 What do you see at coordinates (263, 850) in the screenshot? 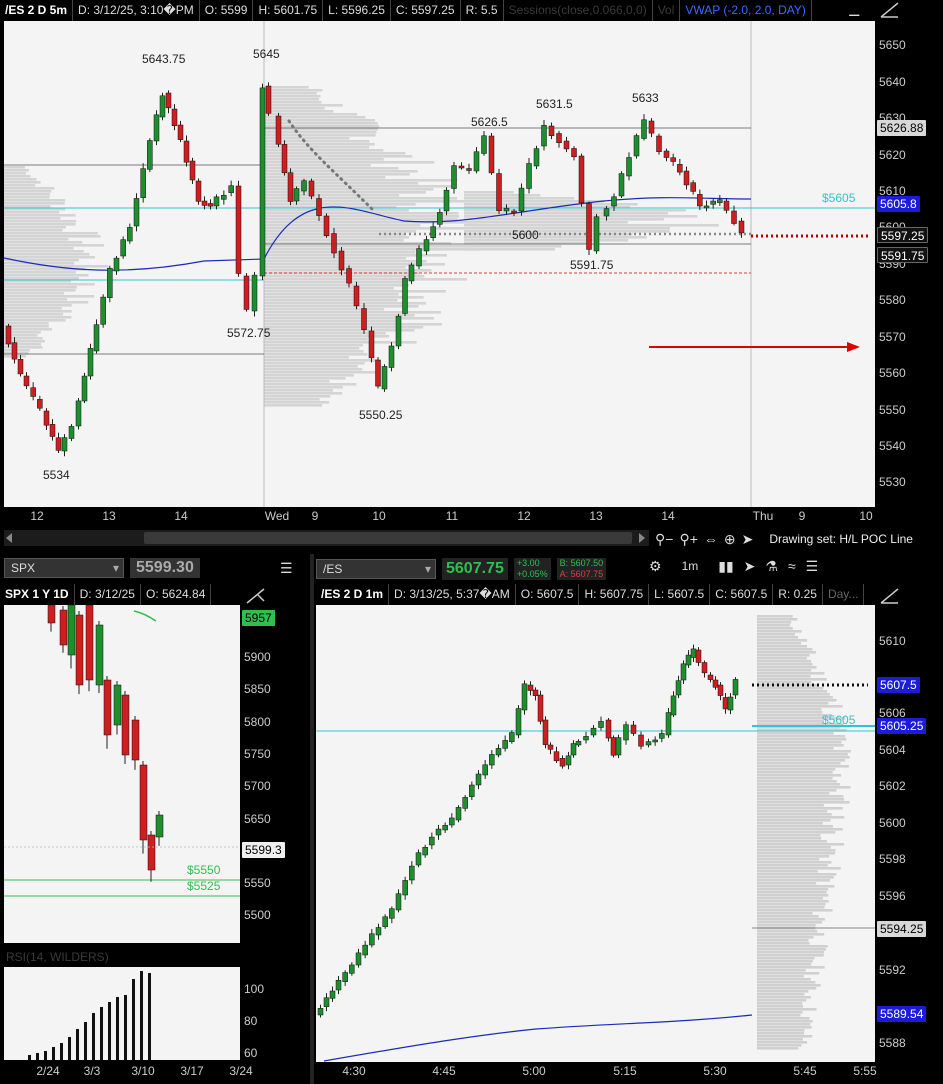
I see `spx-last-tag: 5599.3` at bounding box center [263, 850].